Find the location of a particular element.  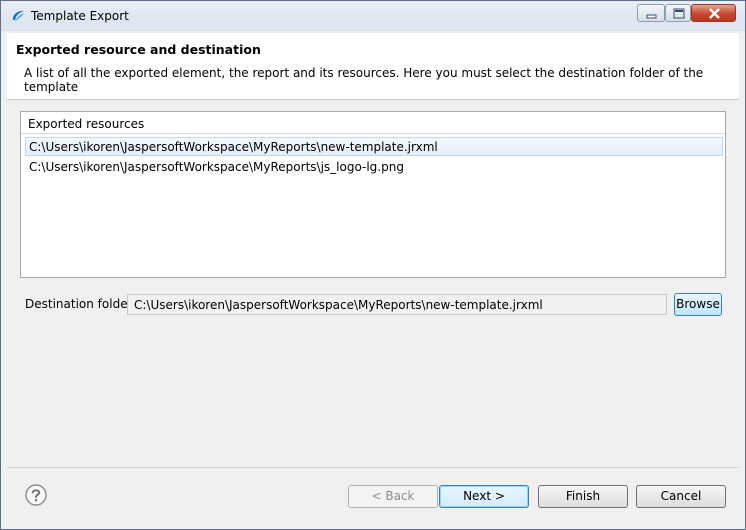

next-button: Next > is located at coordinates (484, 496).